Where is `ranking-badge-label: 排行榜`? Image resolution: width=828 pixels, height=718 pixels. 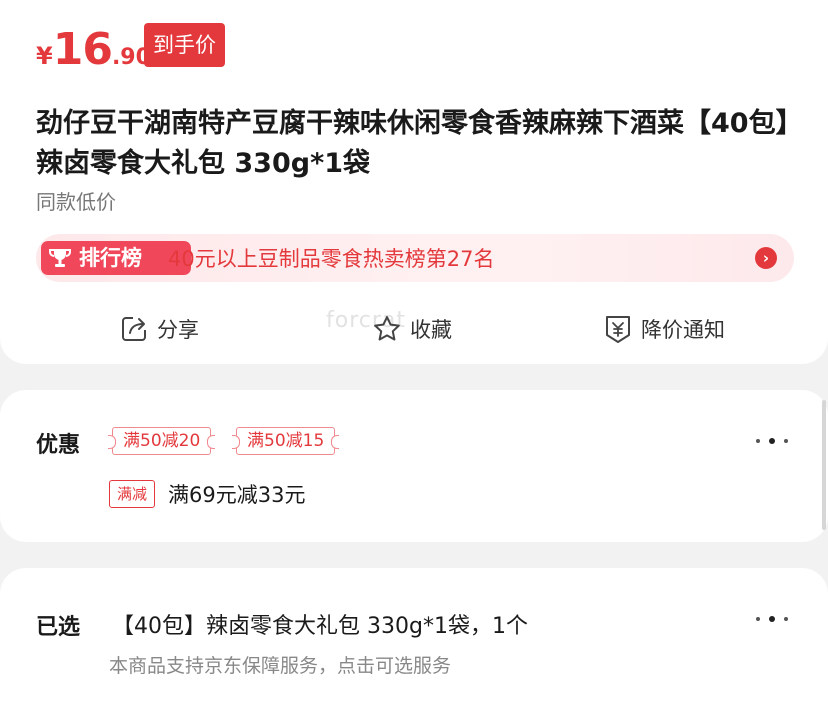 ranking-badge-label: 排行榜 is located at coordinates (110, 258).